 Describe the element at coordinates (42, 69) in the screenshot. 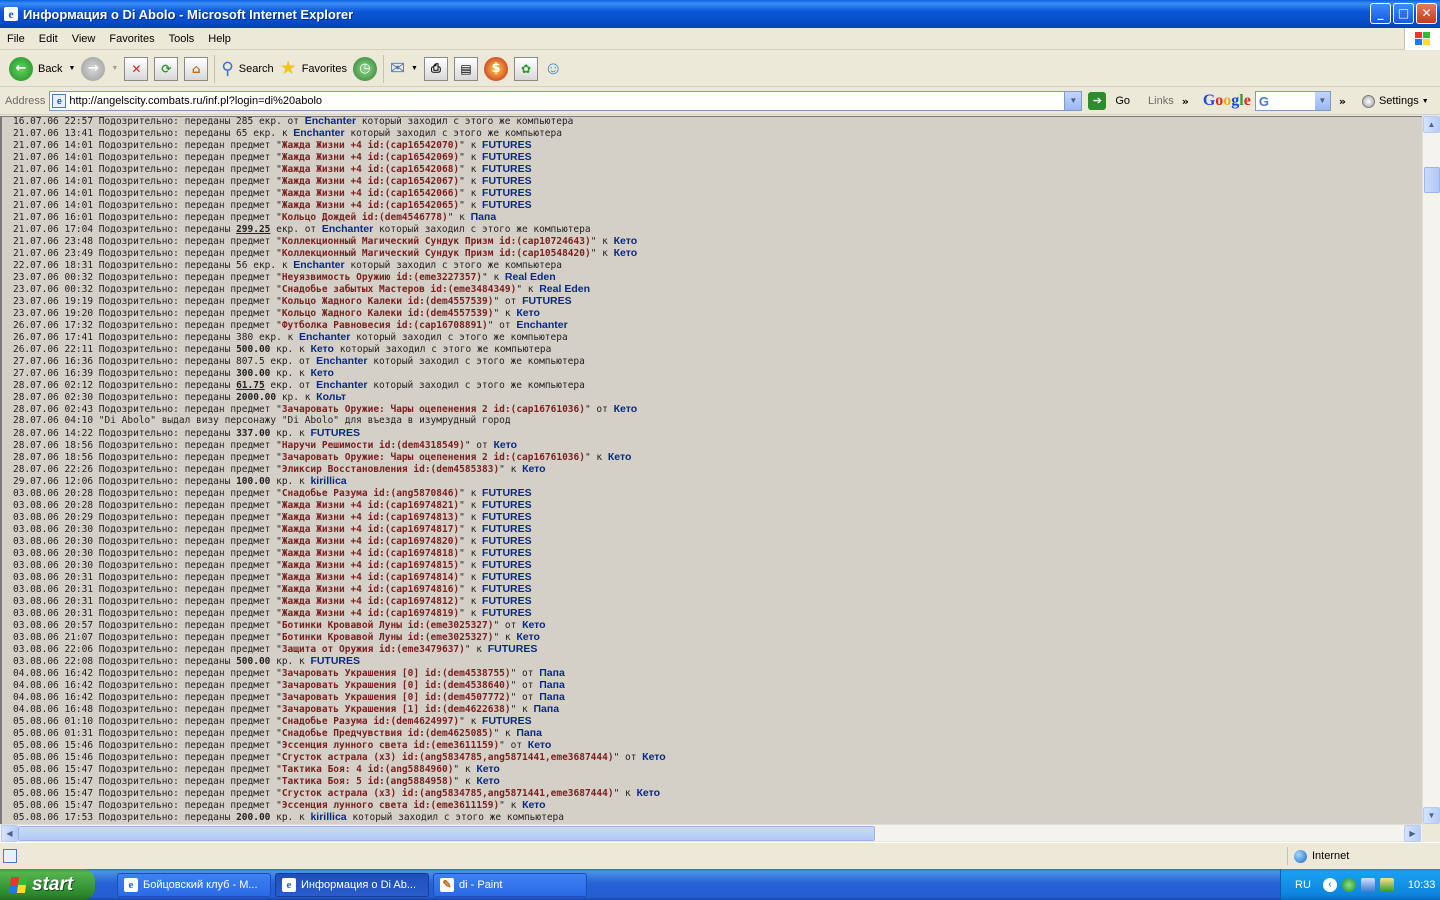

I see `back-button: ← Back ▼` at that location.